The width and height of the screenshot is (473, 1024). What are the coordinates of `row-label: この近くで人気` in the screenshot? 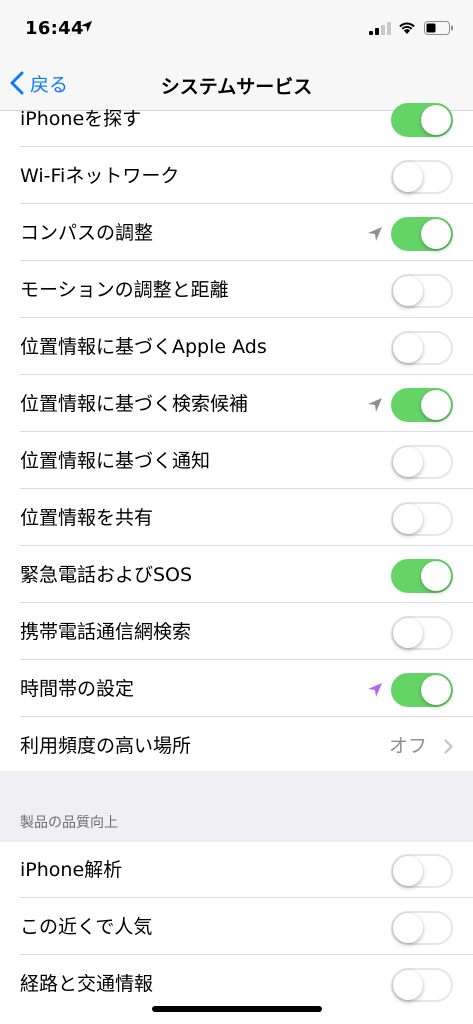 It's located at (86, 927).